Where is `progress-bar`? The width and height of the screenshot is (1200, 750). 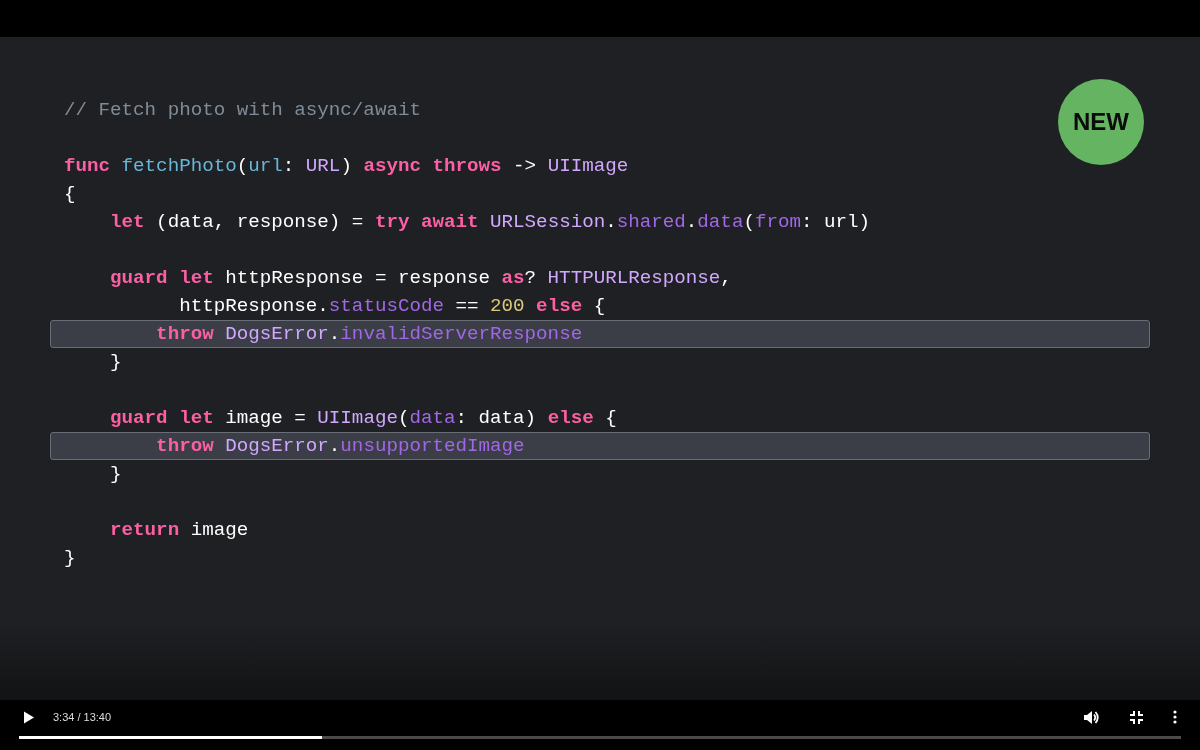 progress-bar is located at coordinates (600, 737).